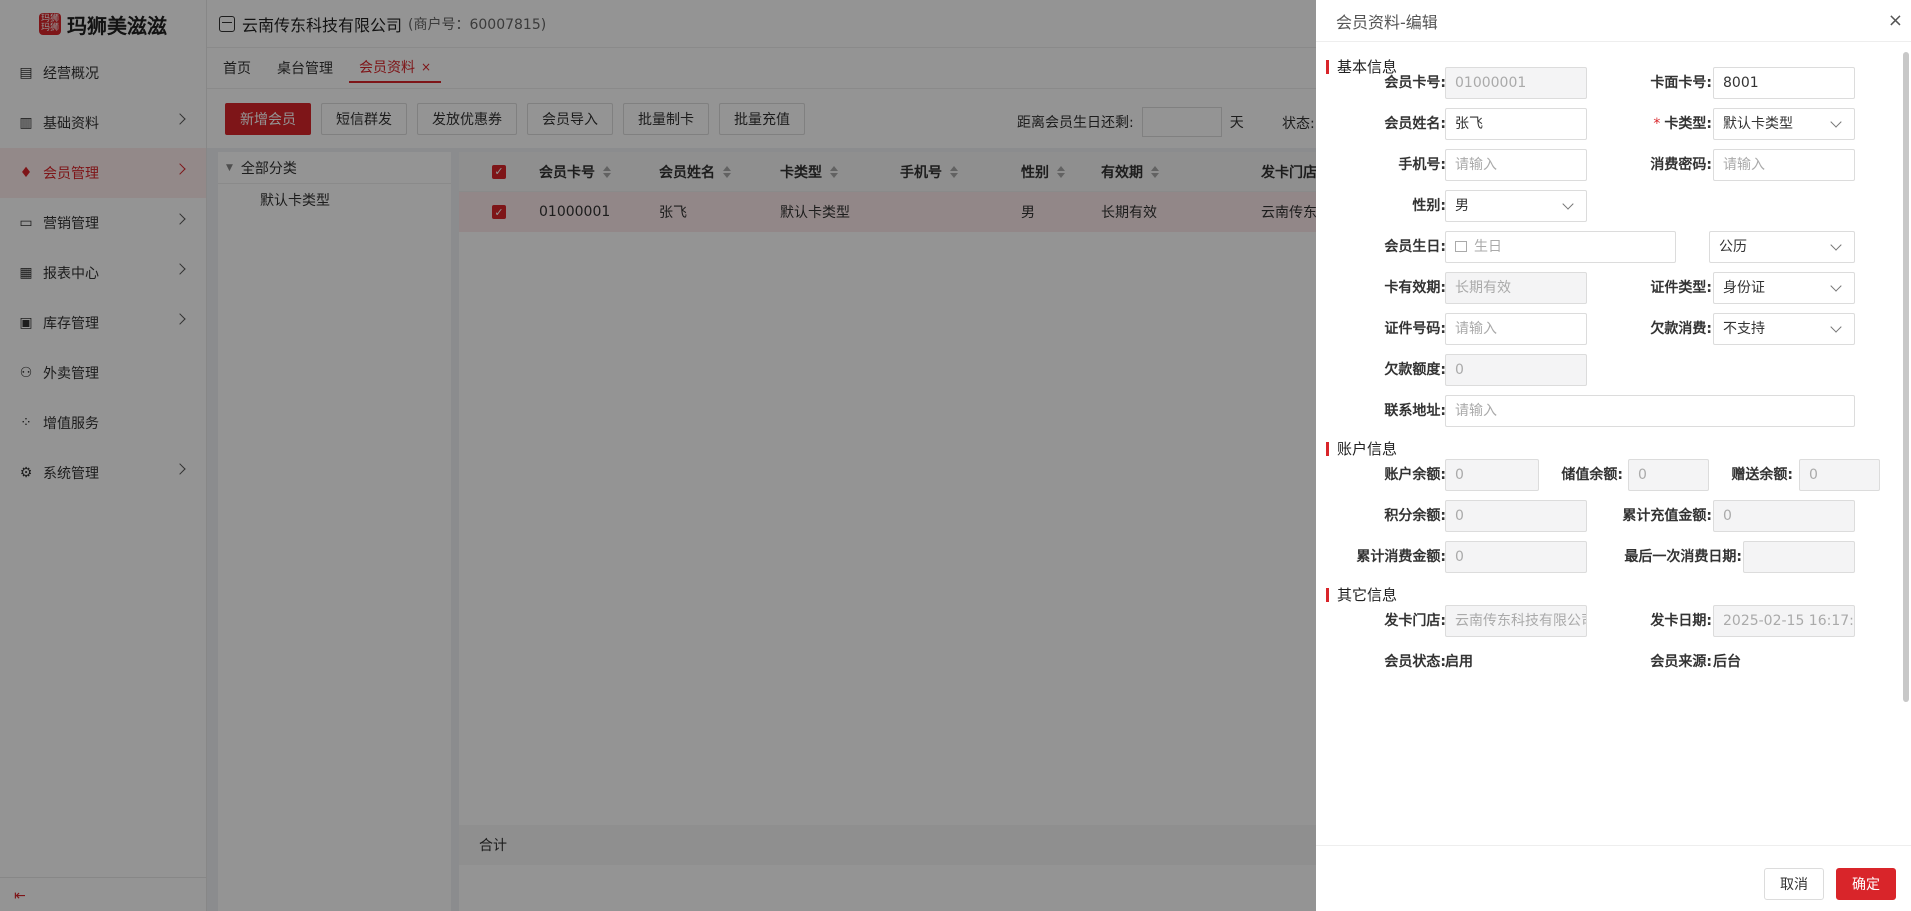 The height and width of the screenshot is (911, 1911). Describe the element at coordinates (1794, 884) in the screenshot. I see `cancel-button: 取消` at that location.